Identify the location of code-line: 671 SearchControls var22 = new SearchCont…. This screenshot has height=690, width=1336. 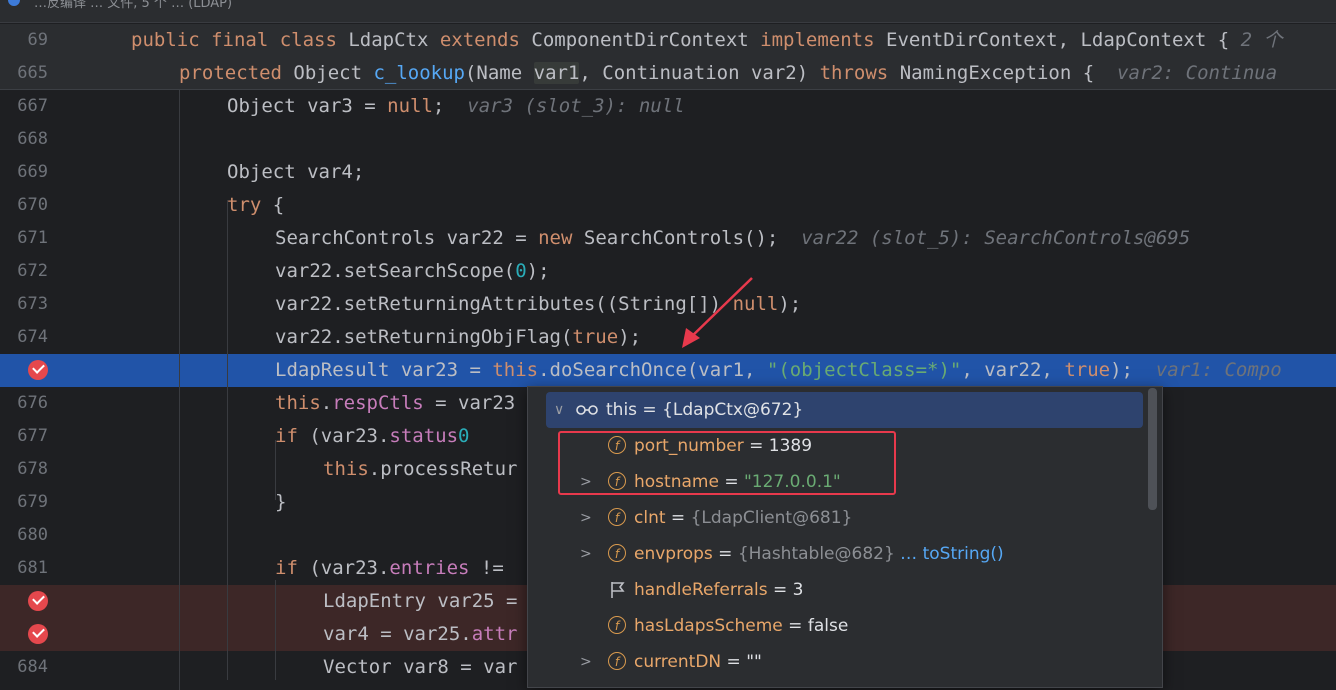
(668, 238).